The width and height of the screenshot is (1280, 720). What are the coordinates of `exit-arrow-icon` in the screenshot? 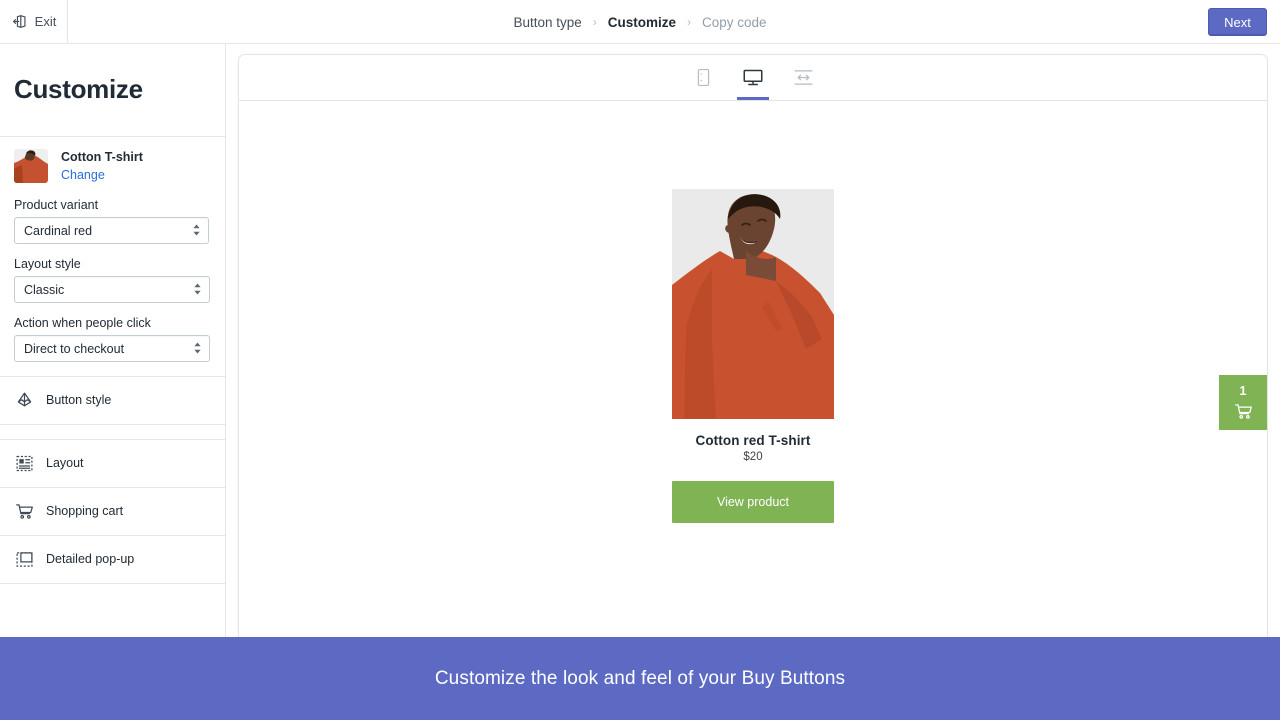 It's located at (19, 21).